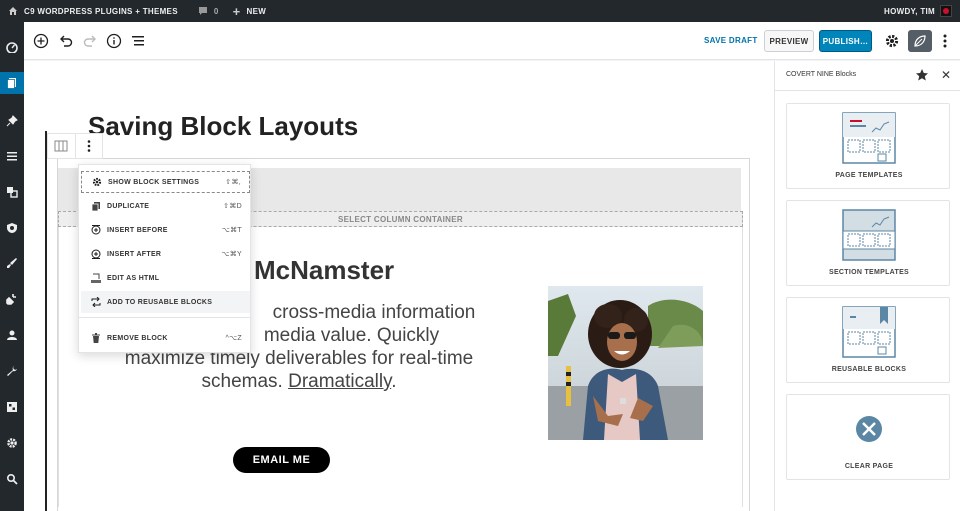 This screenshot has height=511, width=960. I want to click on site-link: C9 WORDPRESS PLUGINS + THEMES, so click(93, 11).